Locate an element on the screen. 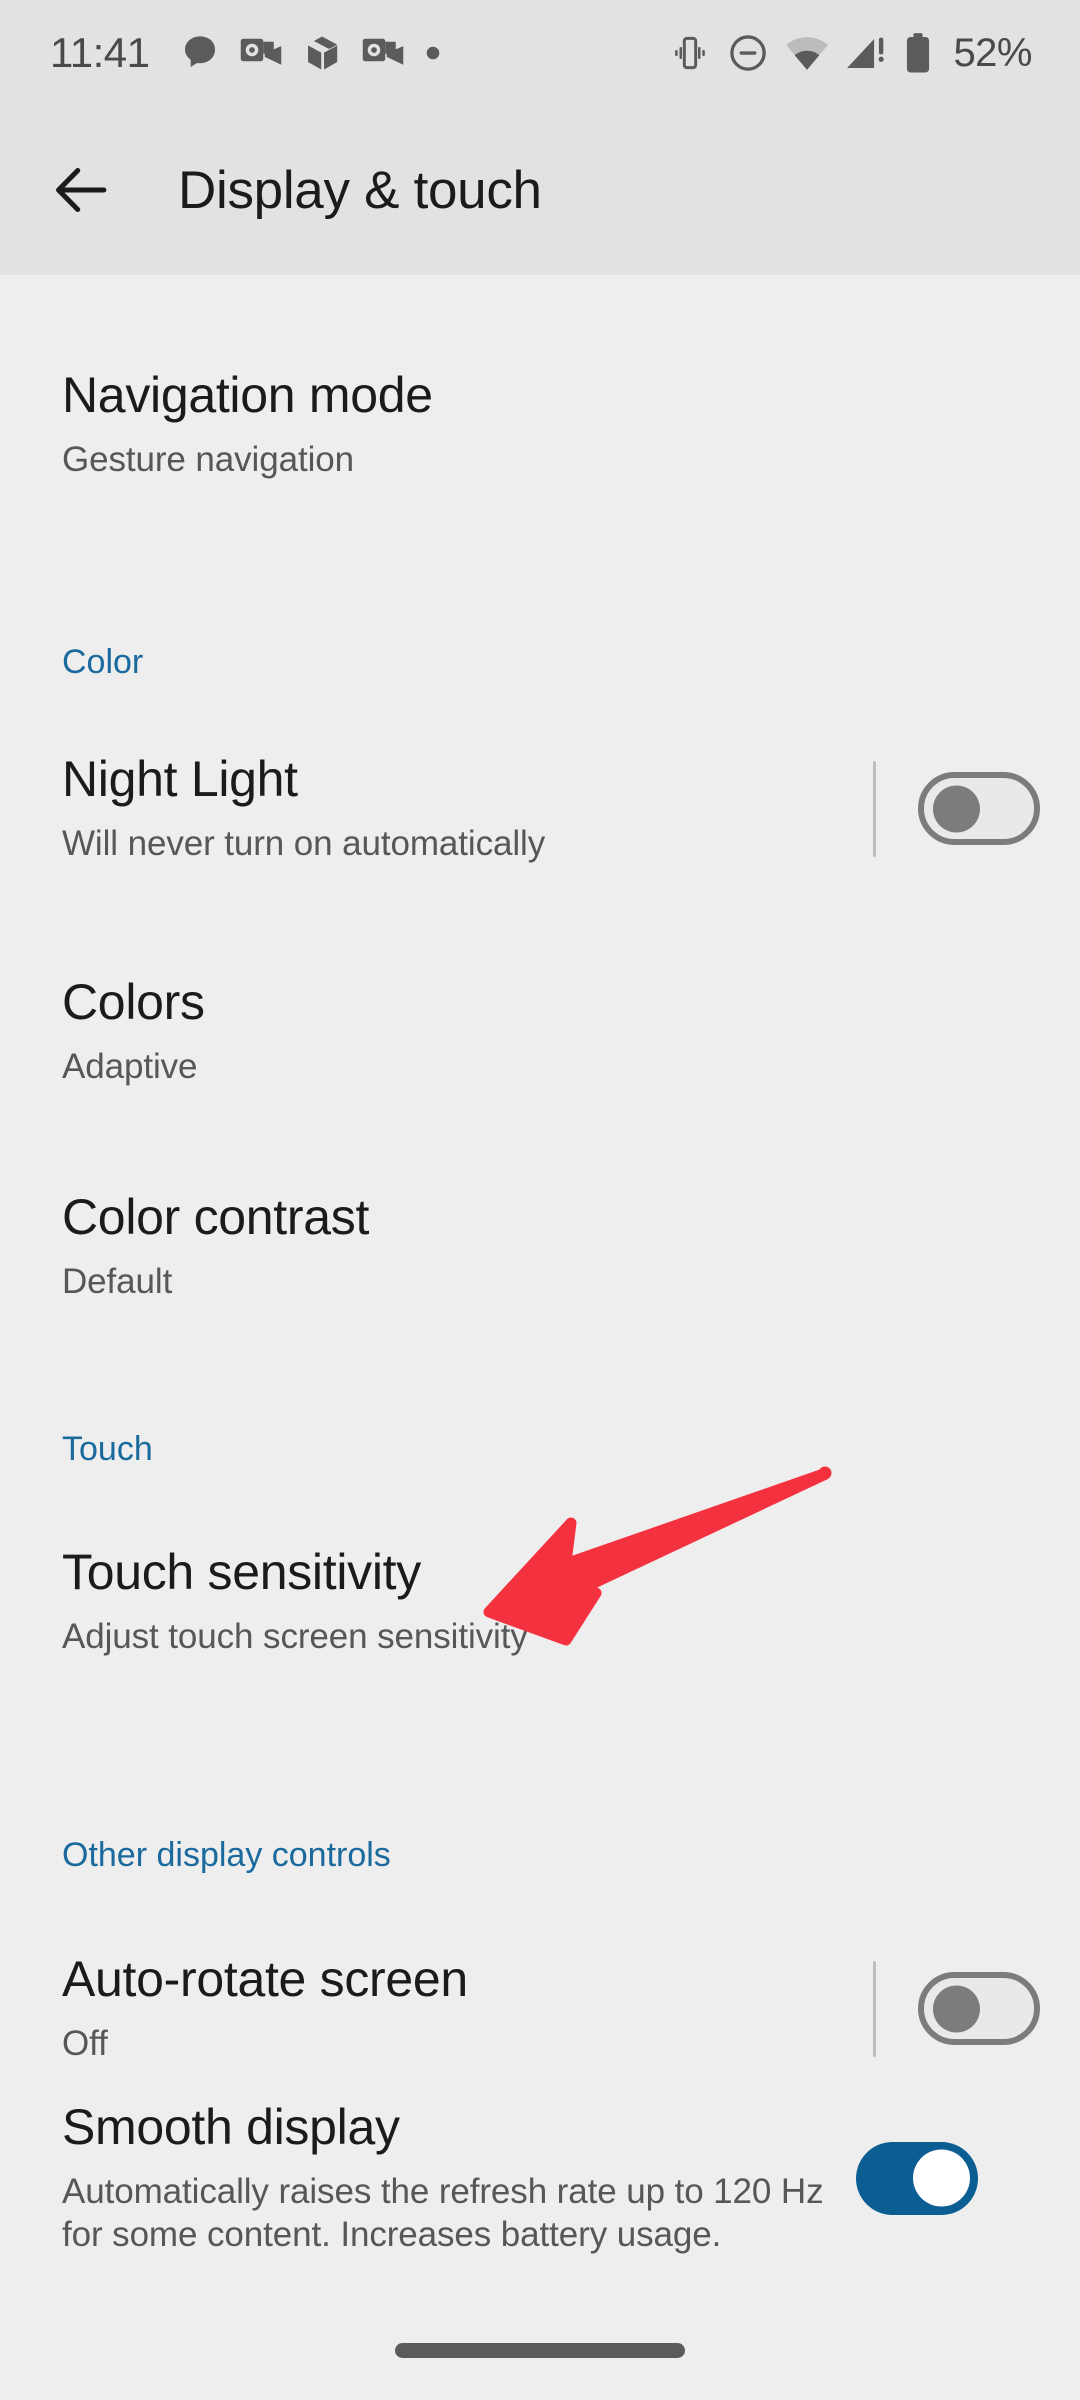 The height and width of the screenshot is (2400, 1080). night-light-toggle is located at coordinates (979, 809).